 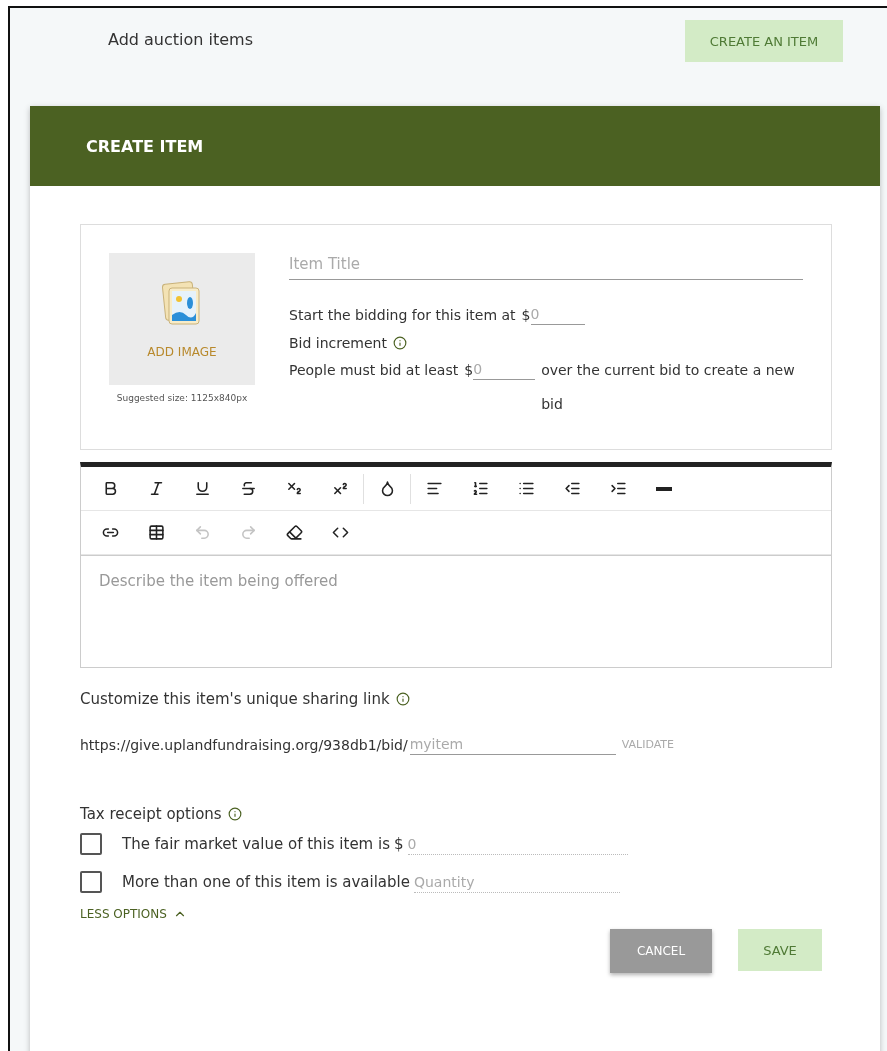 I want to click on bid-increment-label: Bid increment, so click(x=338, y=343).